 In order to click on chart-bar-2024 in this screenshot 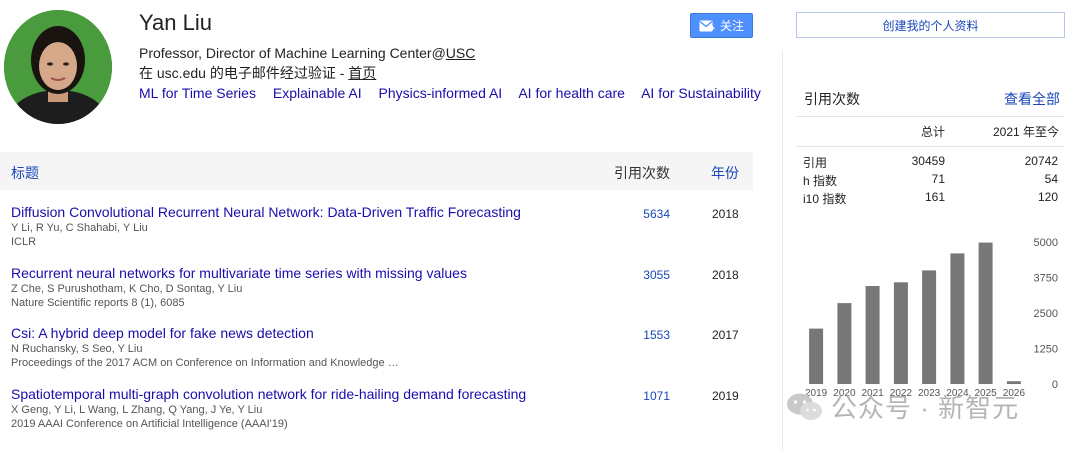, I will do `click(957, 318)`.